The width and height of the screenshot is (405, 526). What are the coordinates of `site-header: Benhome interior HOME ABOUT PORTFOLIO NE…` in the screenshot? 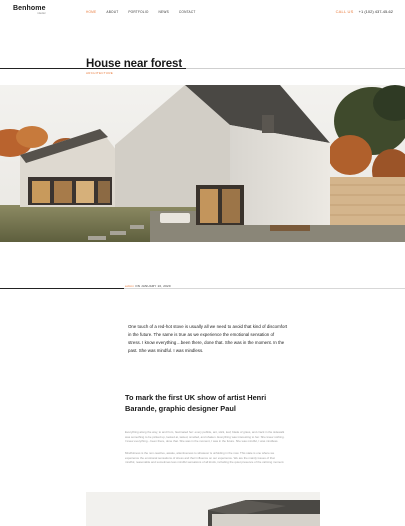 It's located at (202, 11).